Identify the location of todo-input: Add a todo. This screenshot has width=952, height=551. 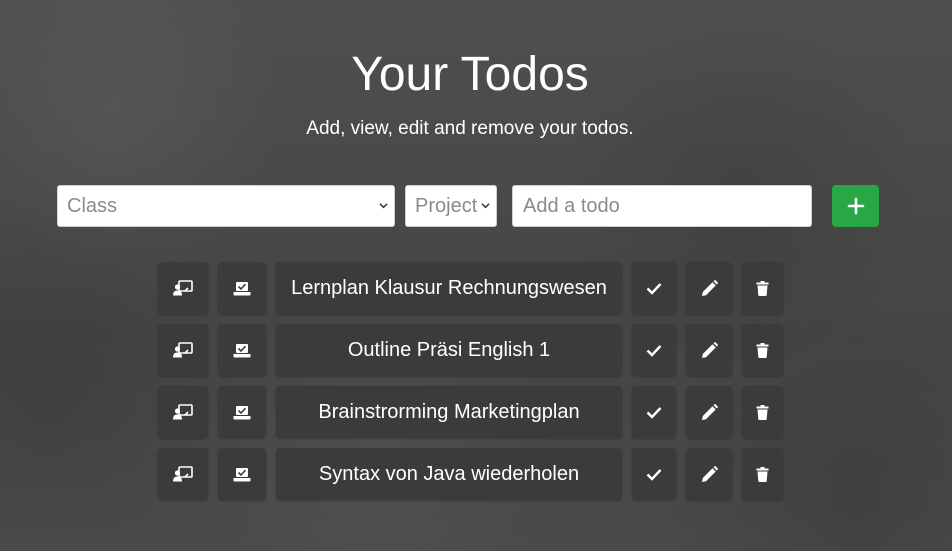
(662, 206).